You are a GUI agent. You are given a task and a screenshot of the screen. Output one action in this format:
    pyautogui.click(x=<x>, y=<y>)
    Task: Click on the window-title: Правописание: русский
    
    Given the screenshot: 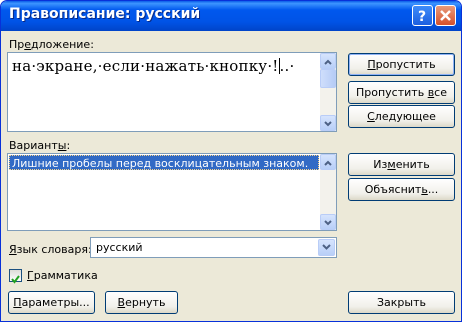 What is the action you would take?
    pyautogui.click(x=105, y=14)
    